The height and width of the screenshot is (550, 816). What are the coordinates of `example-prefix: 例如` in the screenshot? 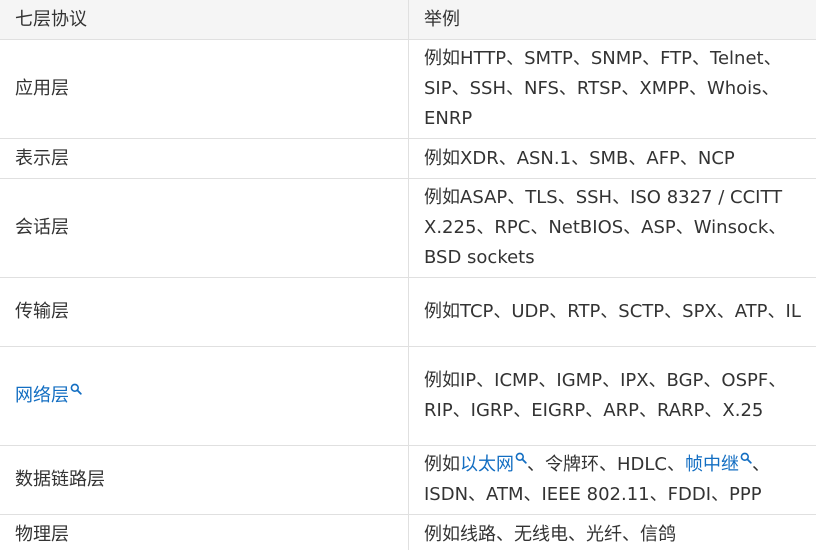 It's located at (442, 464).